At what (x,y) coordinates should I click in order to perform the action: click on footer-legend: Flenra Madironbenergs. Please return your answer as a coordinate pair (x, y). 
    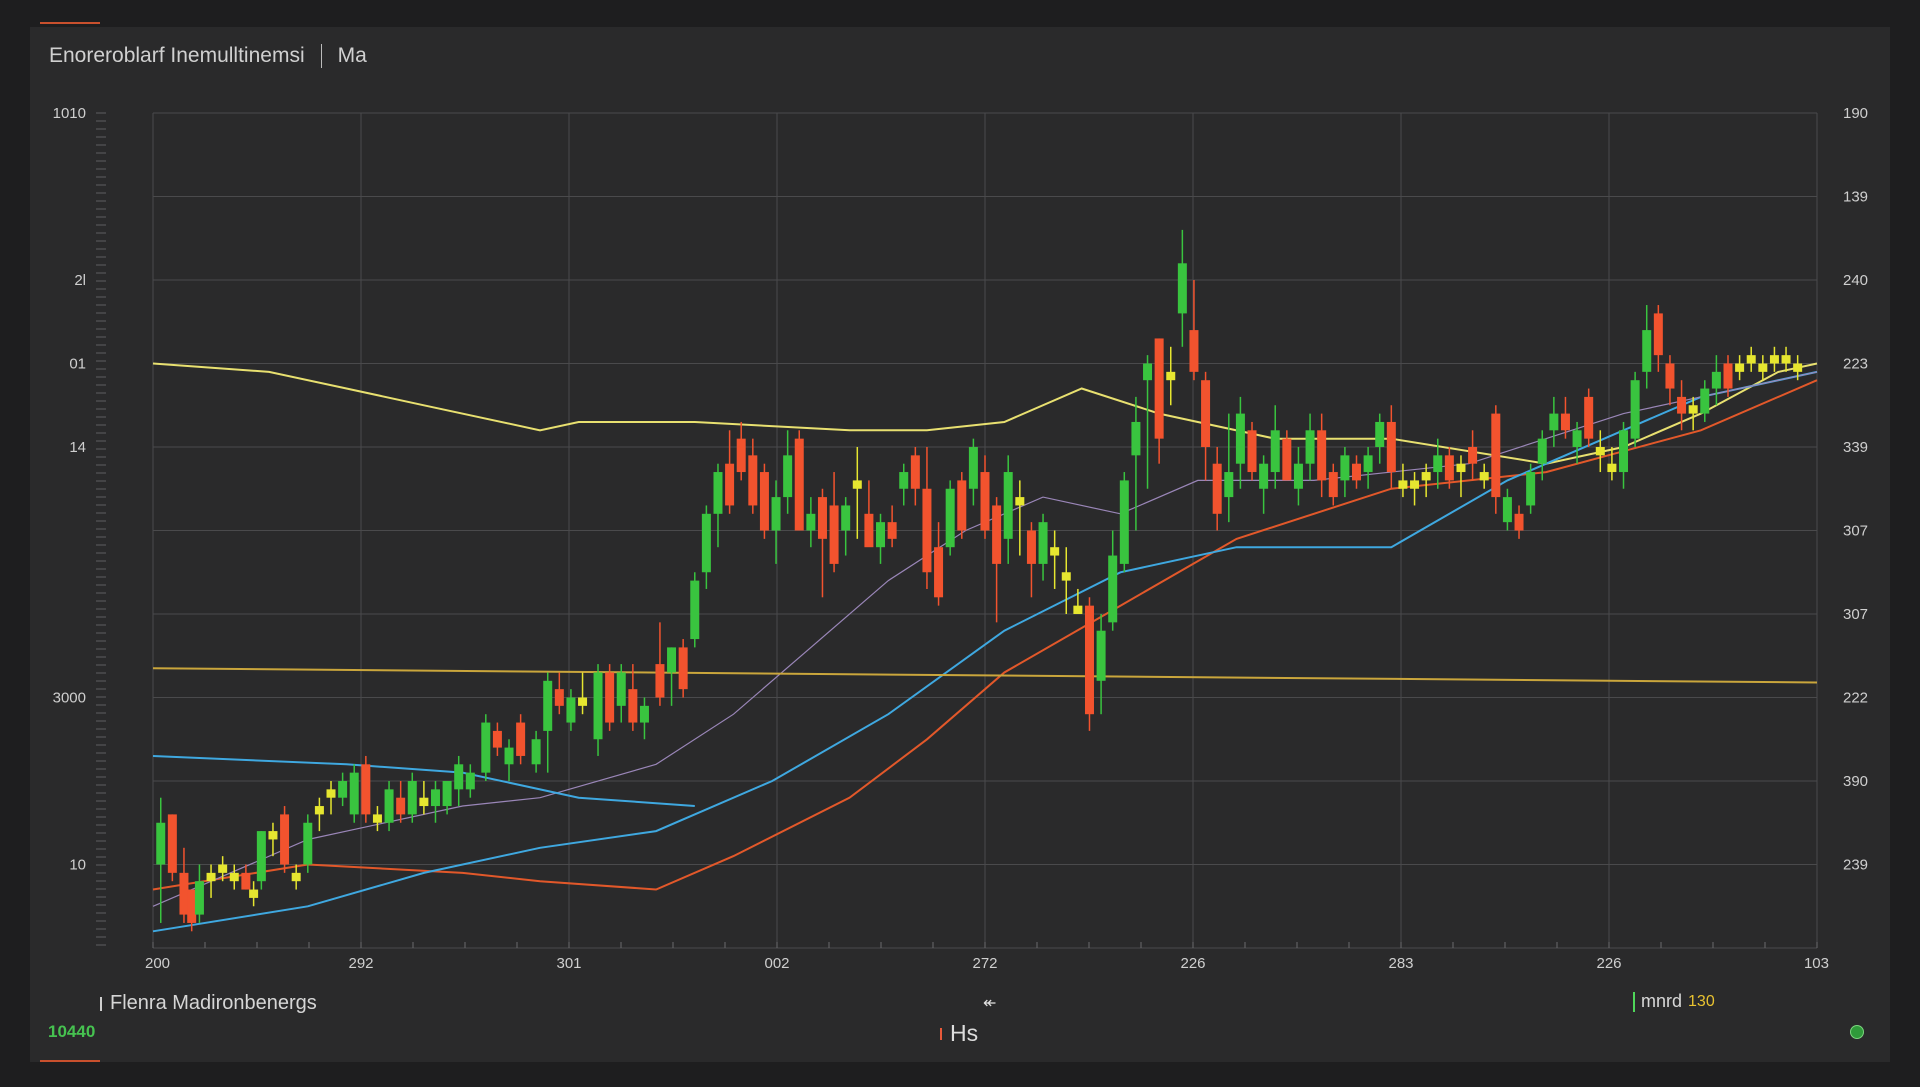
    Looking at the image, I should click on (208, 1003).